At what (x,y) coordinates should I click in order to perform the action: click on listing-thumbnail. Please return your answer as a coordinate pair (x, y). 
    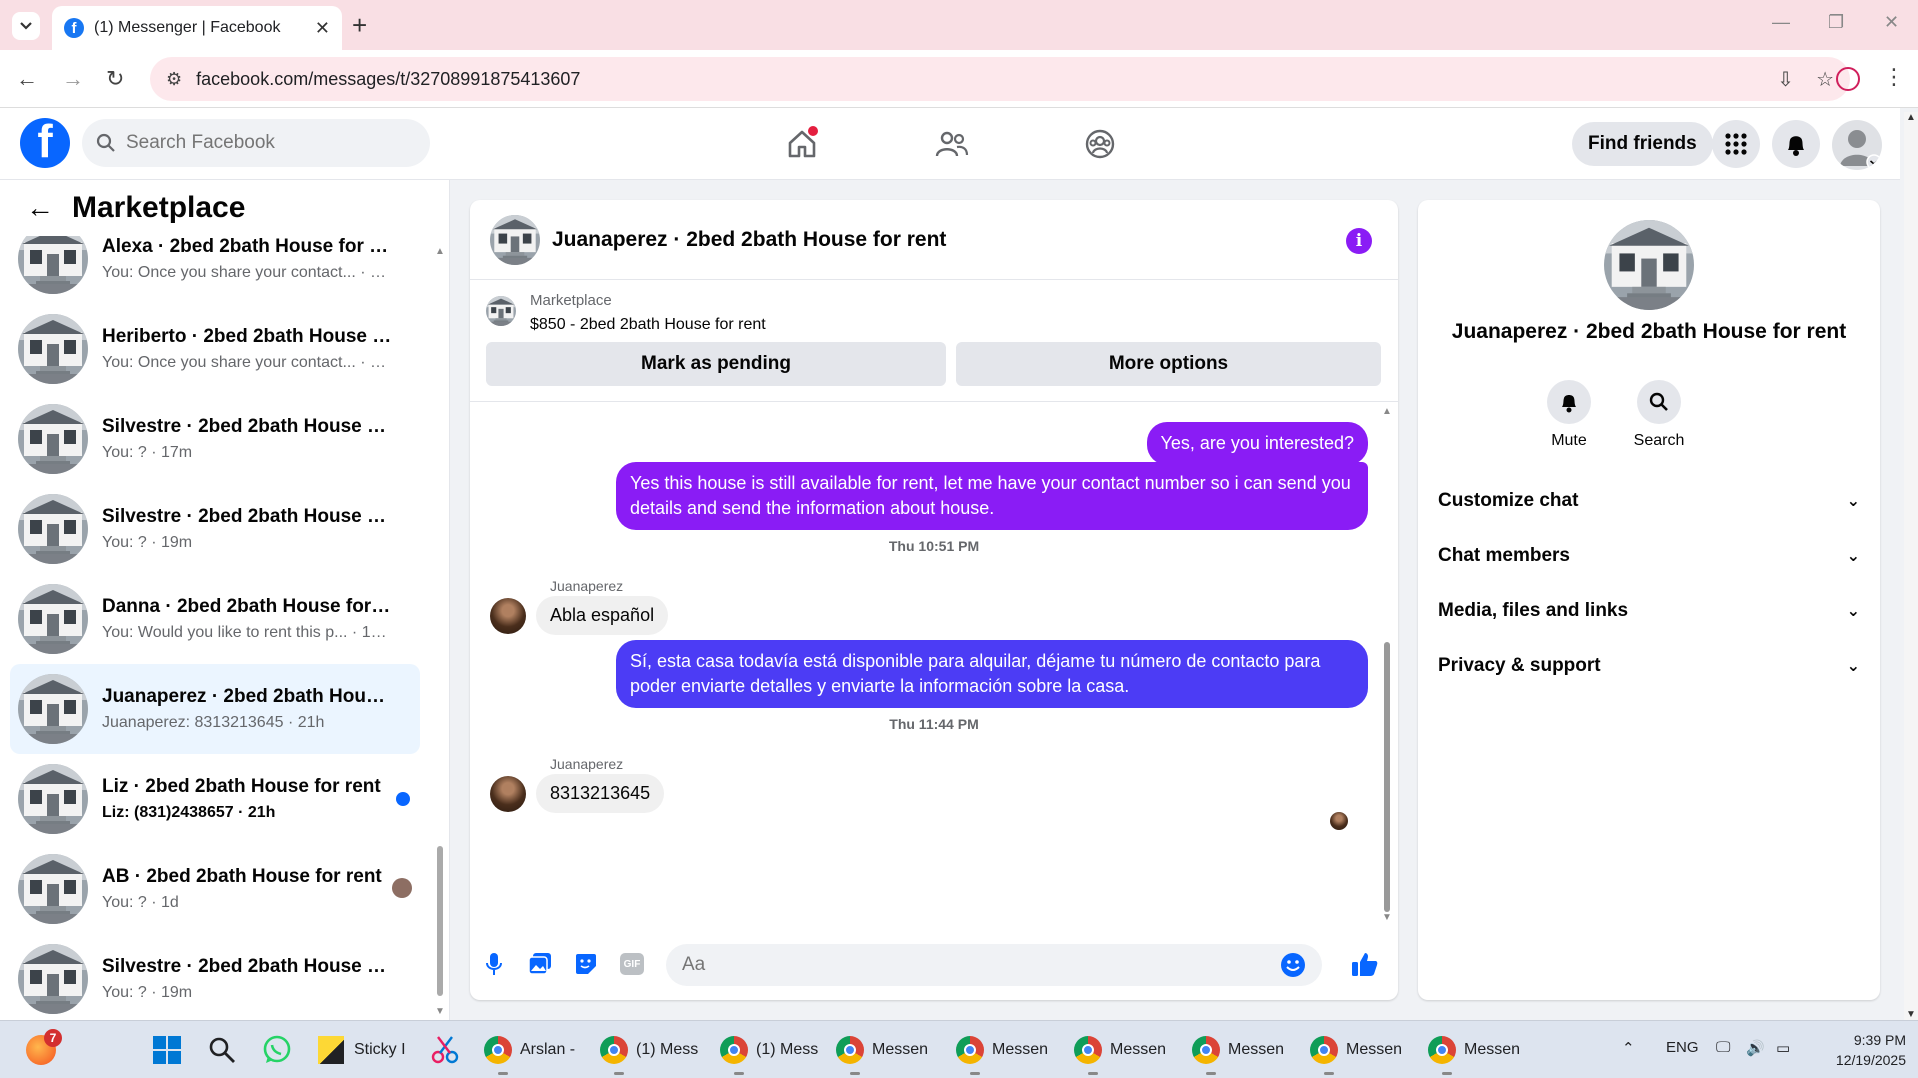
    Looking at the image, I should click on (501, 311).